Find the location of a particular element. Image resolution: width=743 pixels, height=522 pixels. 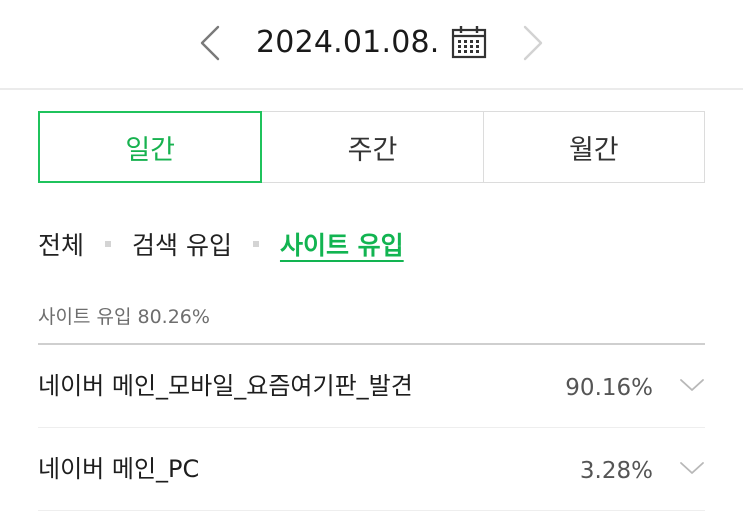

next-date-button is located at coordinates (533, 43).